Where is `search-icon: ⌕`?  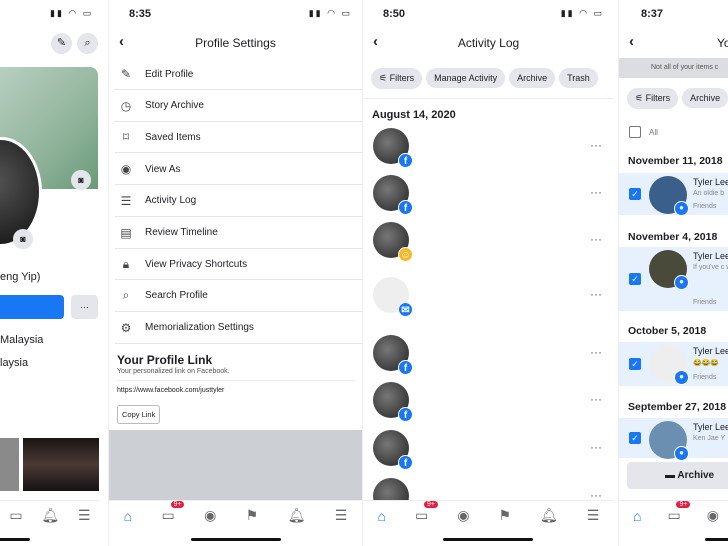 search-icon: ⌕ is located at coordinates (87, 43).